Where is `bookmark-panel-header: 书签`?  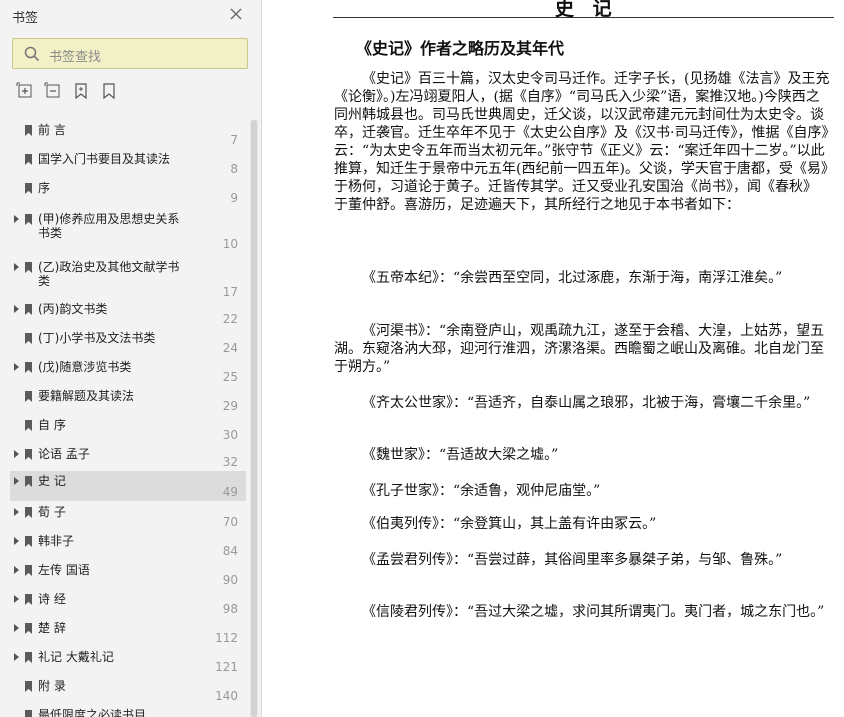 bookmark-panel-header: 书签 is located at coordinates (131, 16).